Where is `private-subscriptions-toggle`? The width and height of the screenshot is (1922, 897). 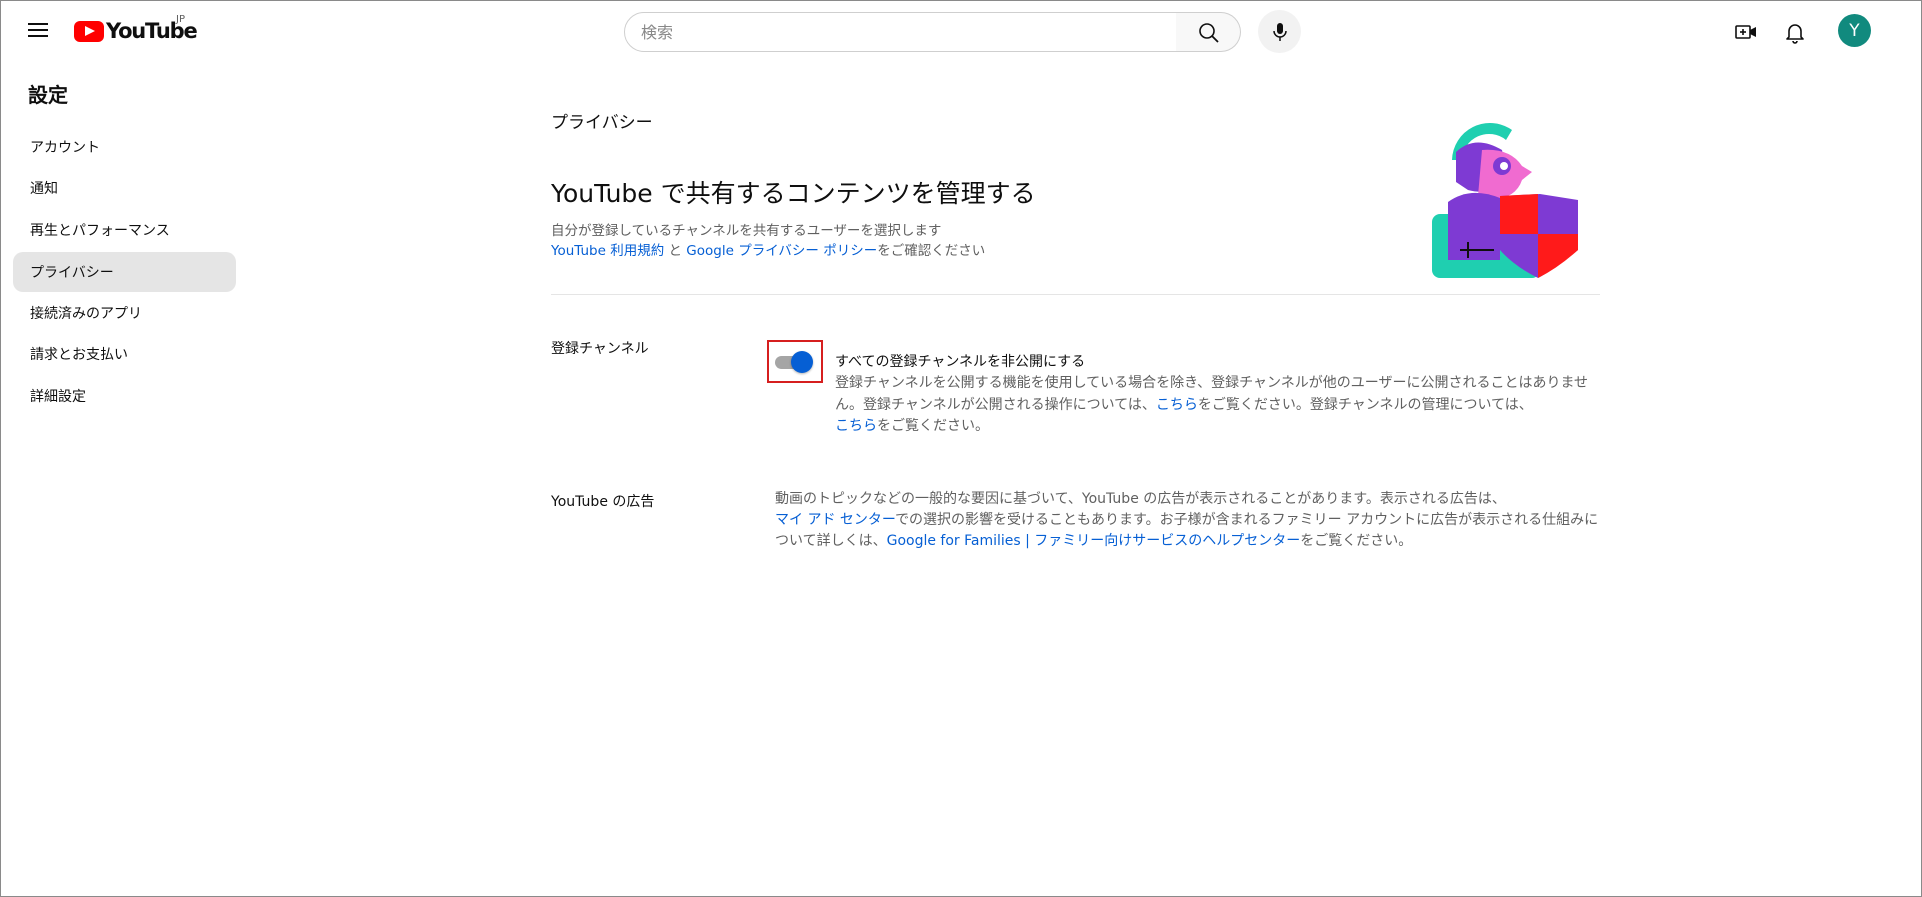 private-subscriptions-toggle is located at coordinates (795, 362).